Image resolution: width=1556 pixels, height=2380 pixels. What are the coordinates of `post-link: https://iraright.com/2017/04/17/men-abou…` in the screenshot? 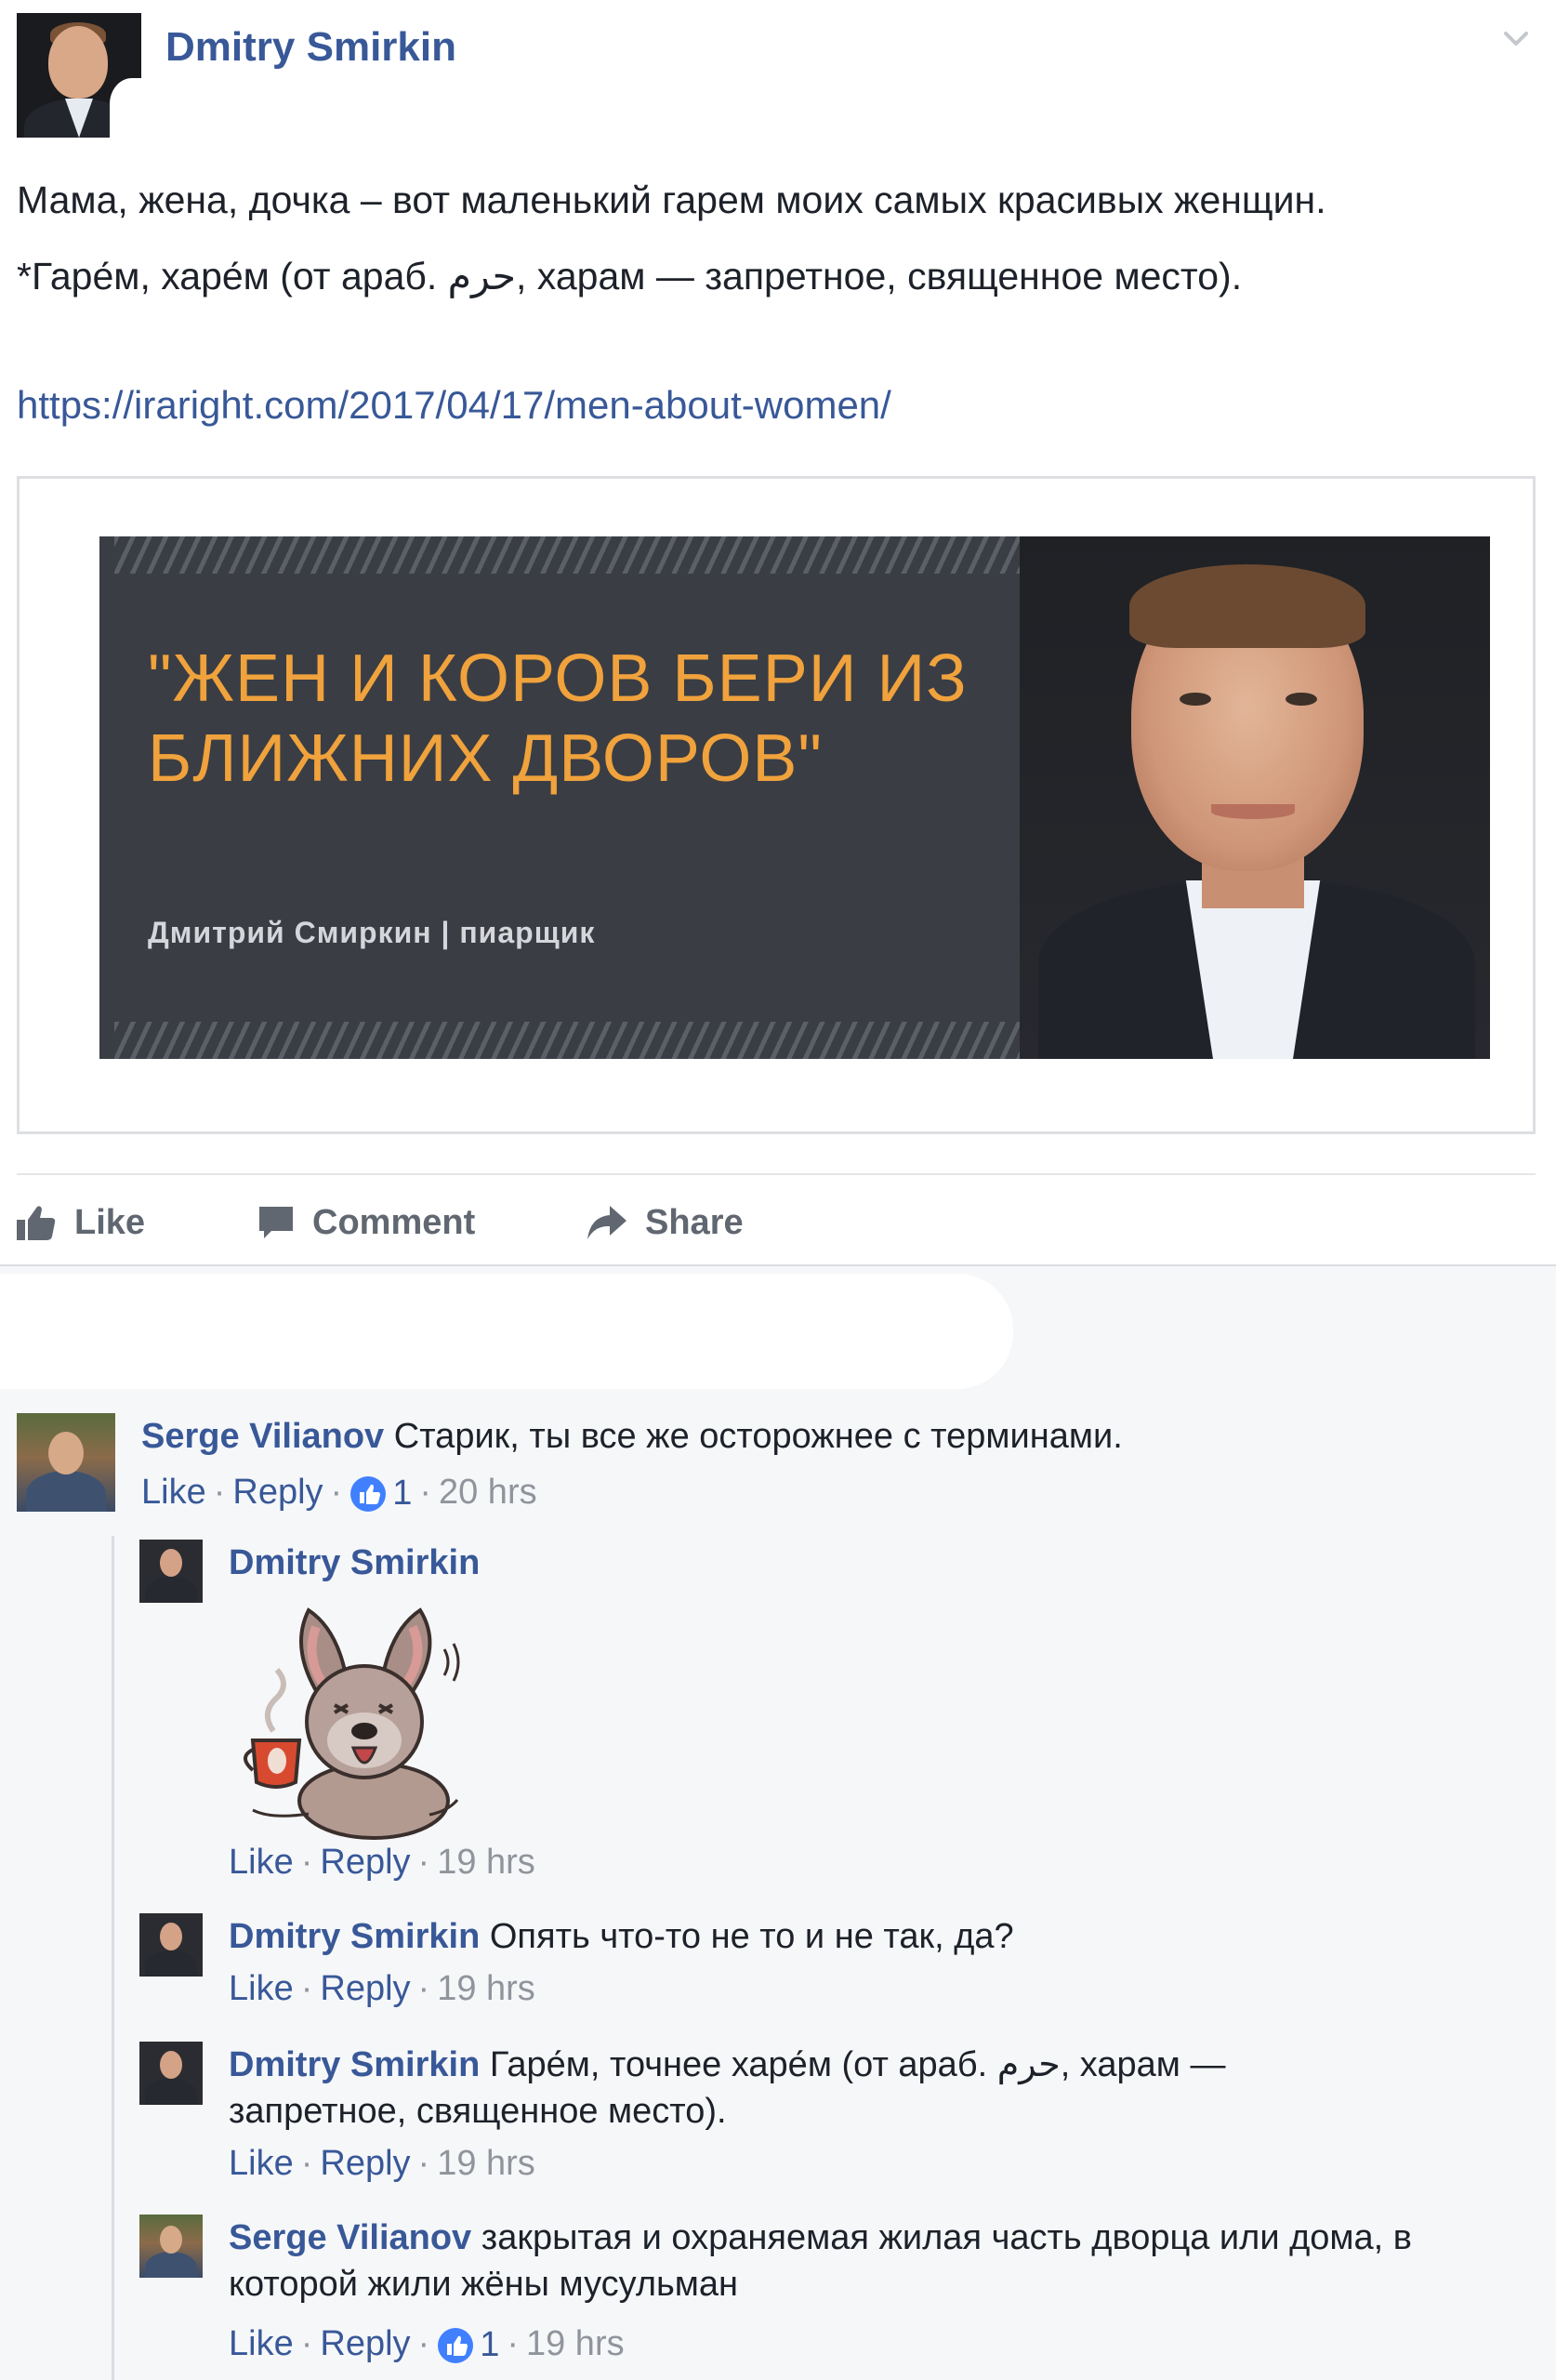 It's located at (454, 405).